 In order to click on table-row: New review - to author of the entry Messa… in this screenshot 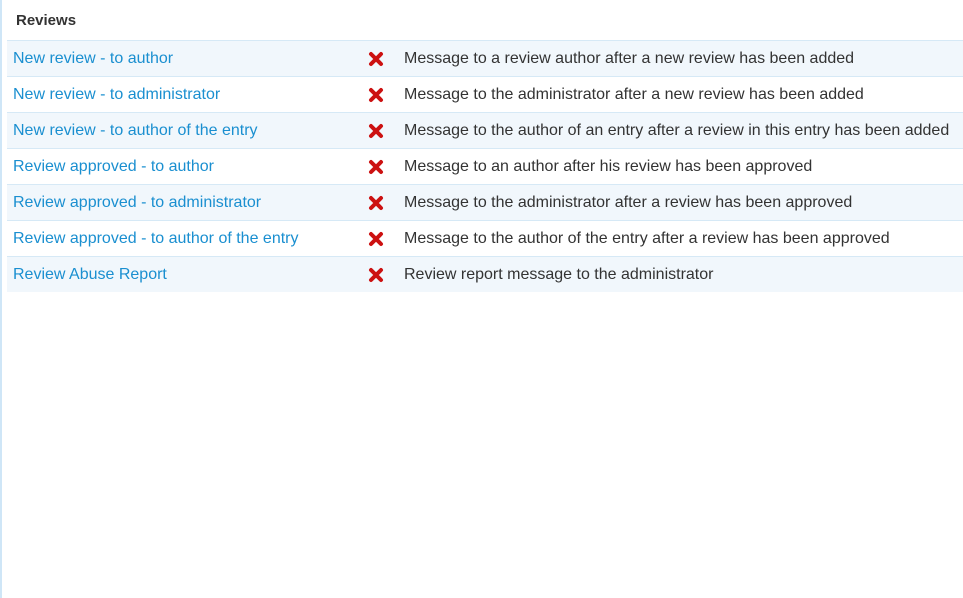, I will do `click(485, 130)`.